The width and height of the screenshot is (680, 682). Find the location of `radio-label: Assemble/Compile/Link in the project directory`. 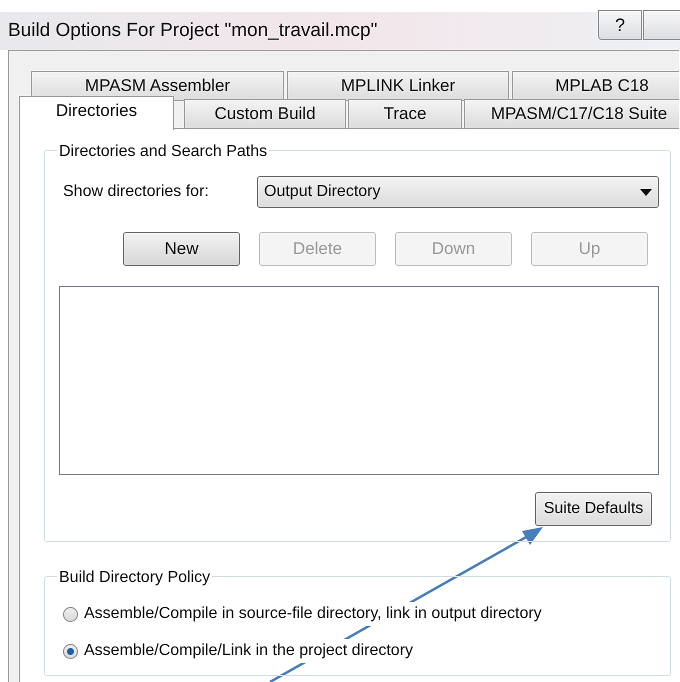

radio-label: Assemble/Compile/Link in the project directory is located at coordinates (249, 651).